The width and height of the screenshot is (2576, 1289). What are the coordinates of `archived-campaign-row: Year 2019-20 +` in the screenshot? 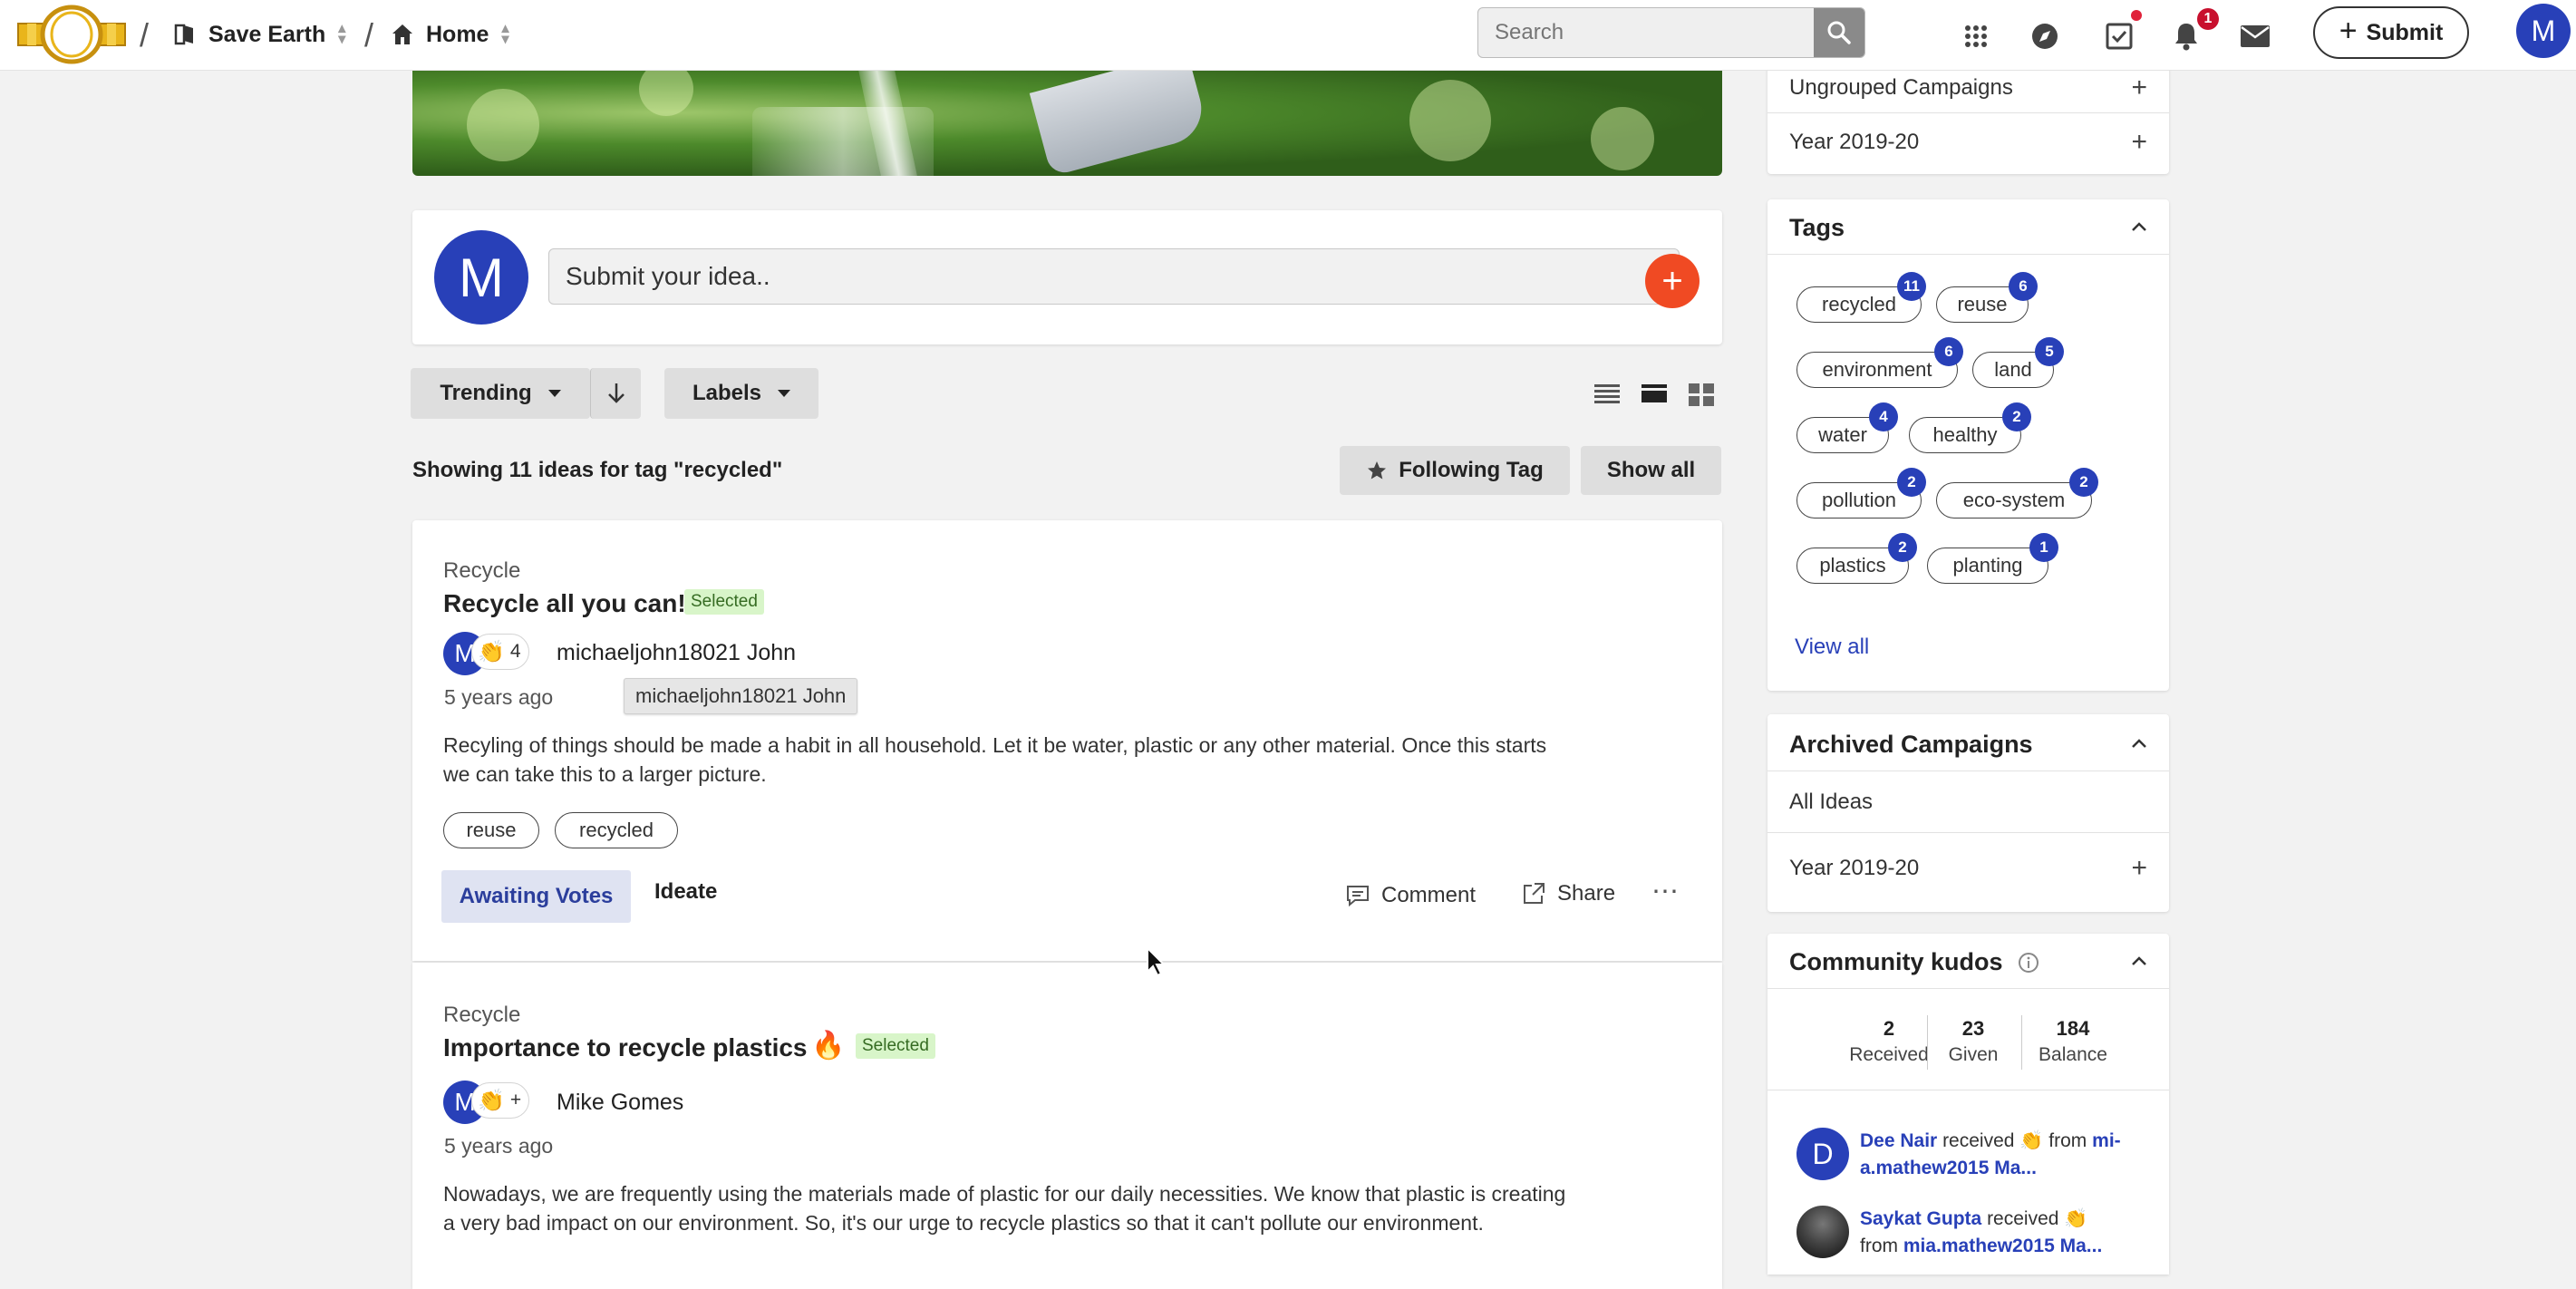 It's located at (1968, 868).